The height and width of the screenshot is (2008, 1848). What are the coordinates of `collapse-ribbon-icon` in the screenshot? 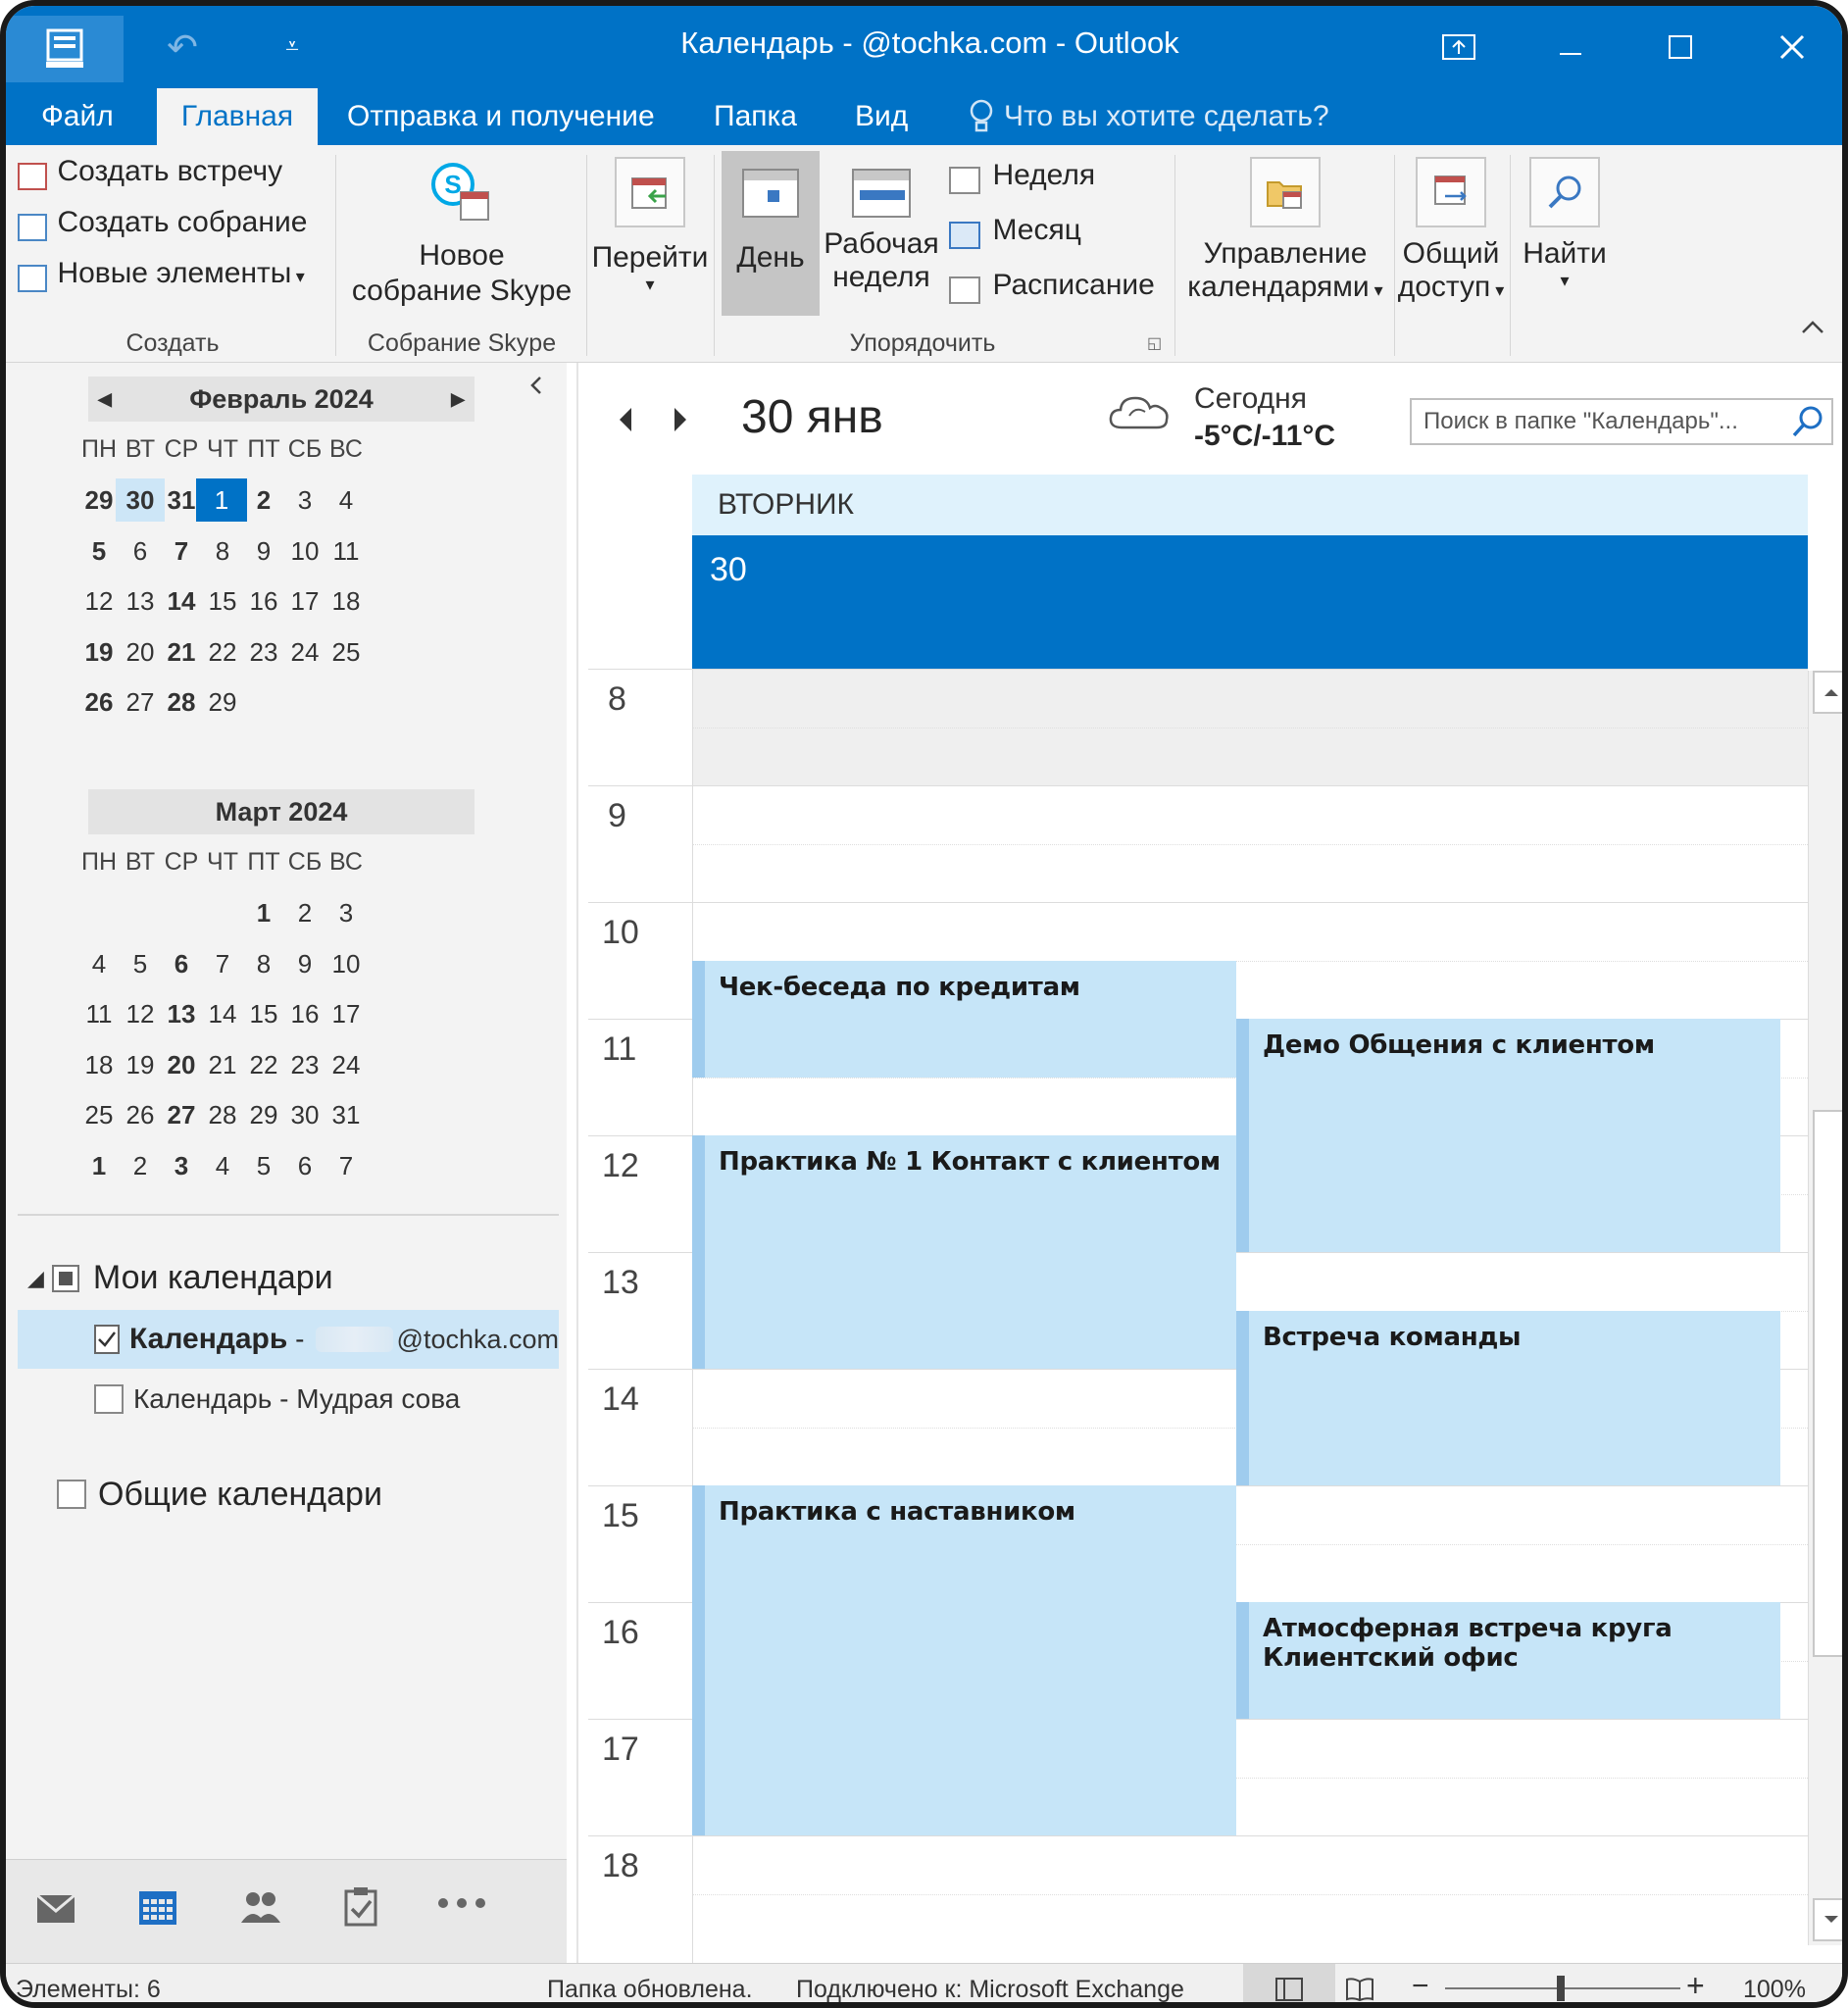 It's located at (1812, 330).